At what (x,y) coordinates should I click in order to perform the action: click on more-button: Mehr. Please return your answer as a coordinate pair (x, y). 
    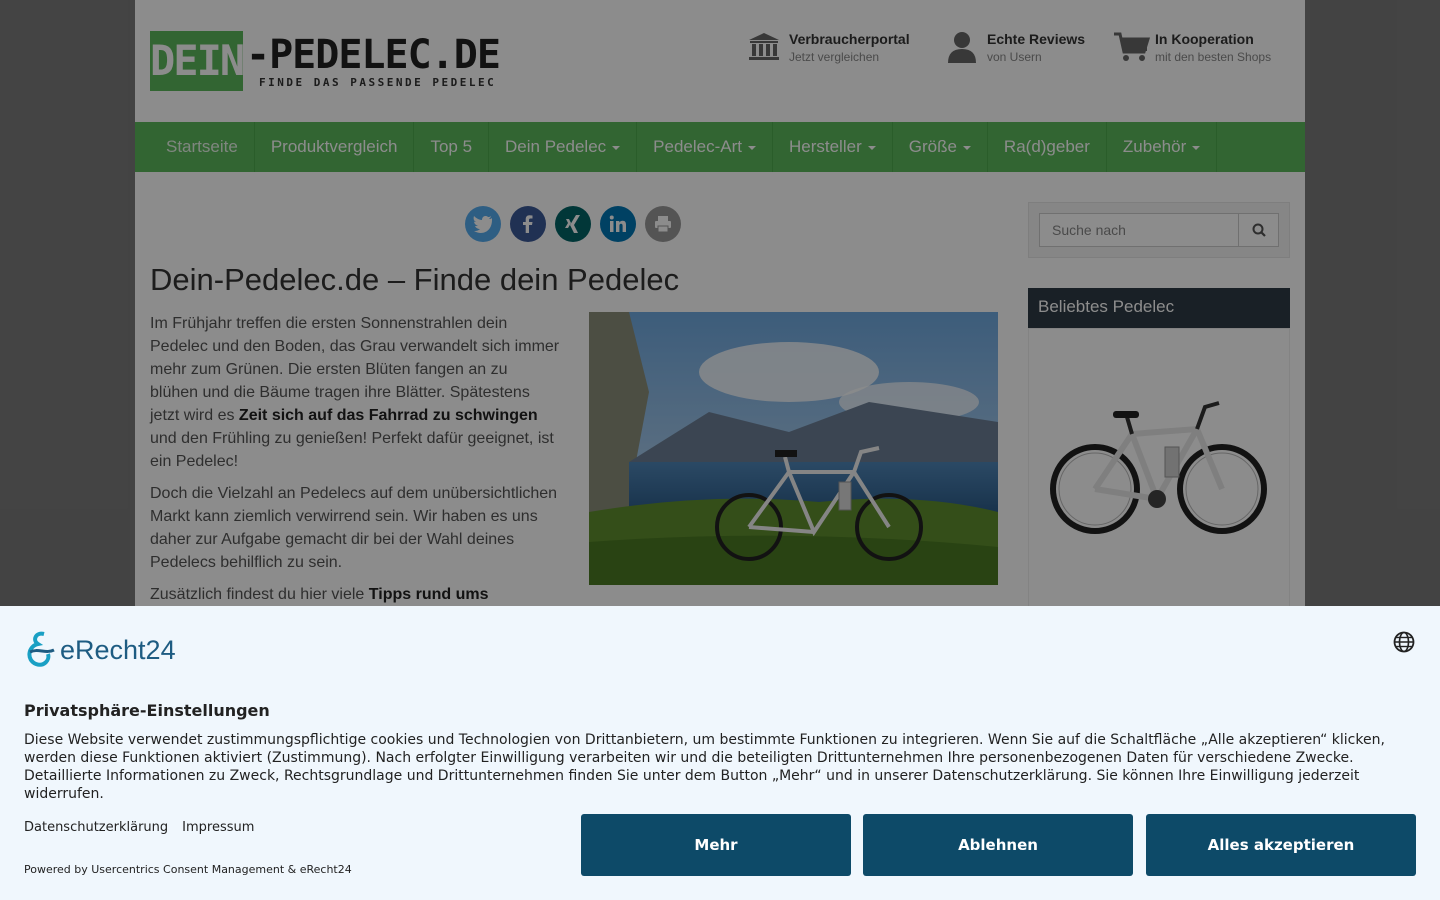
    Looking at the image, I should click on (716, 845).